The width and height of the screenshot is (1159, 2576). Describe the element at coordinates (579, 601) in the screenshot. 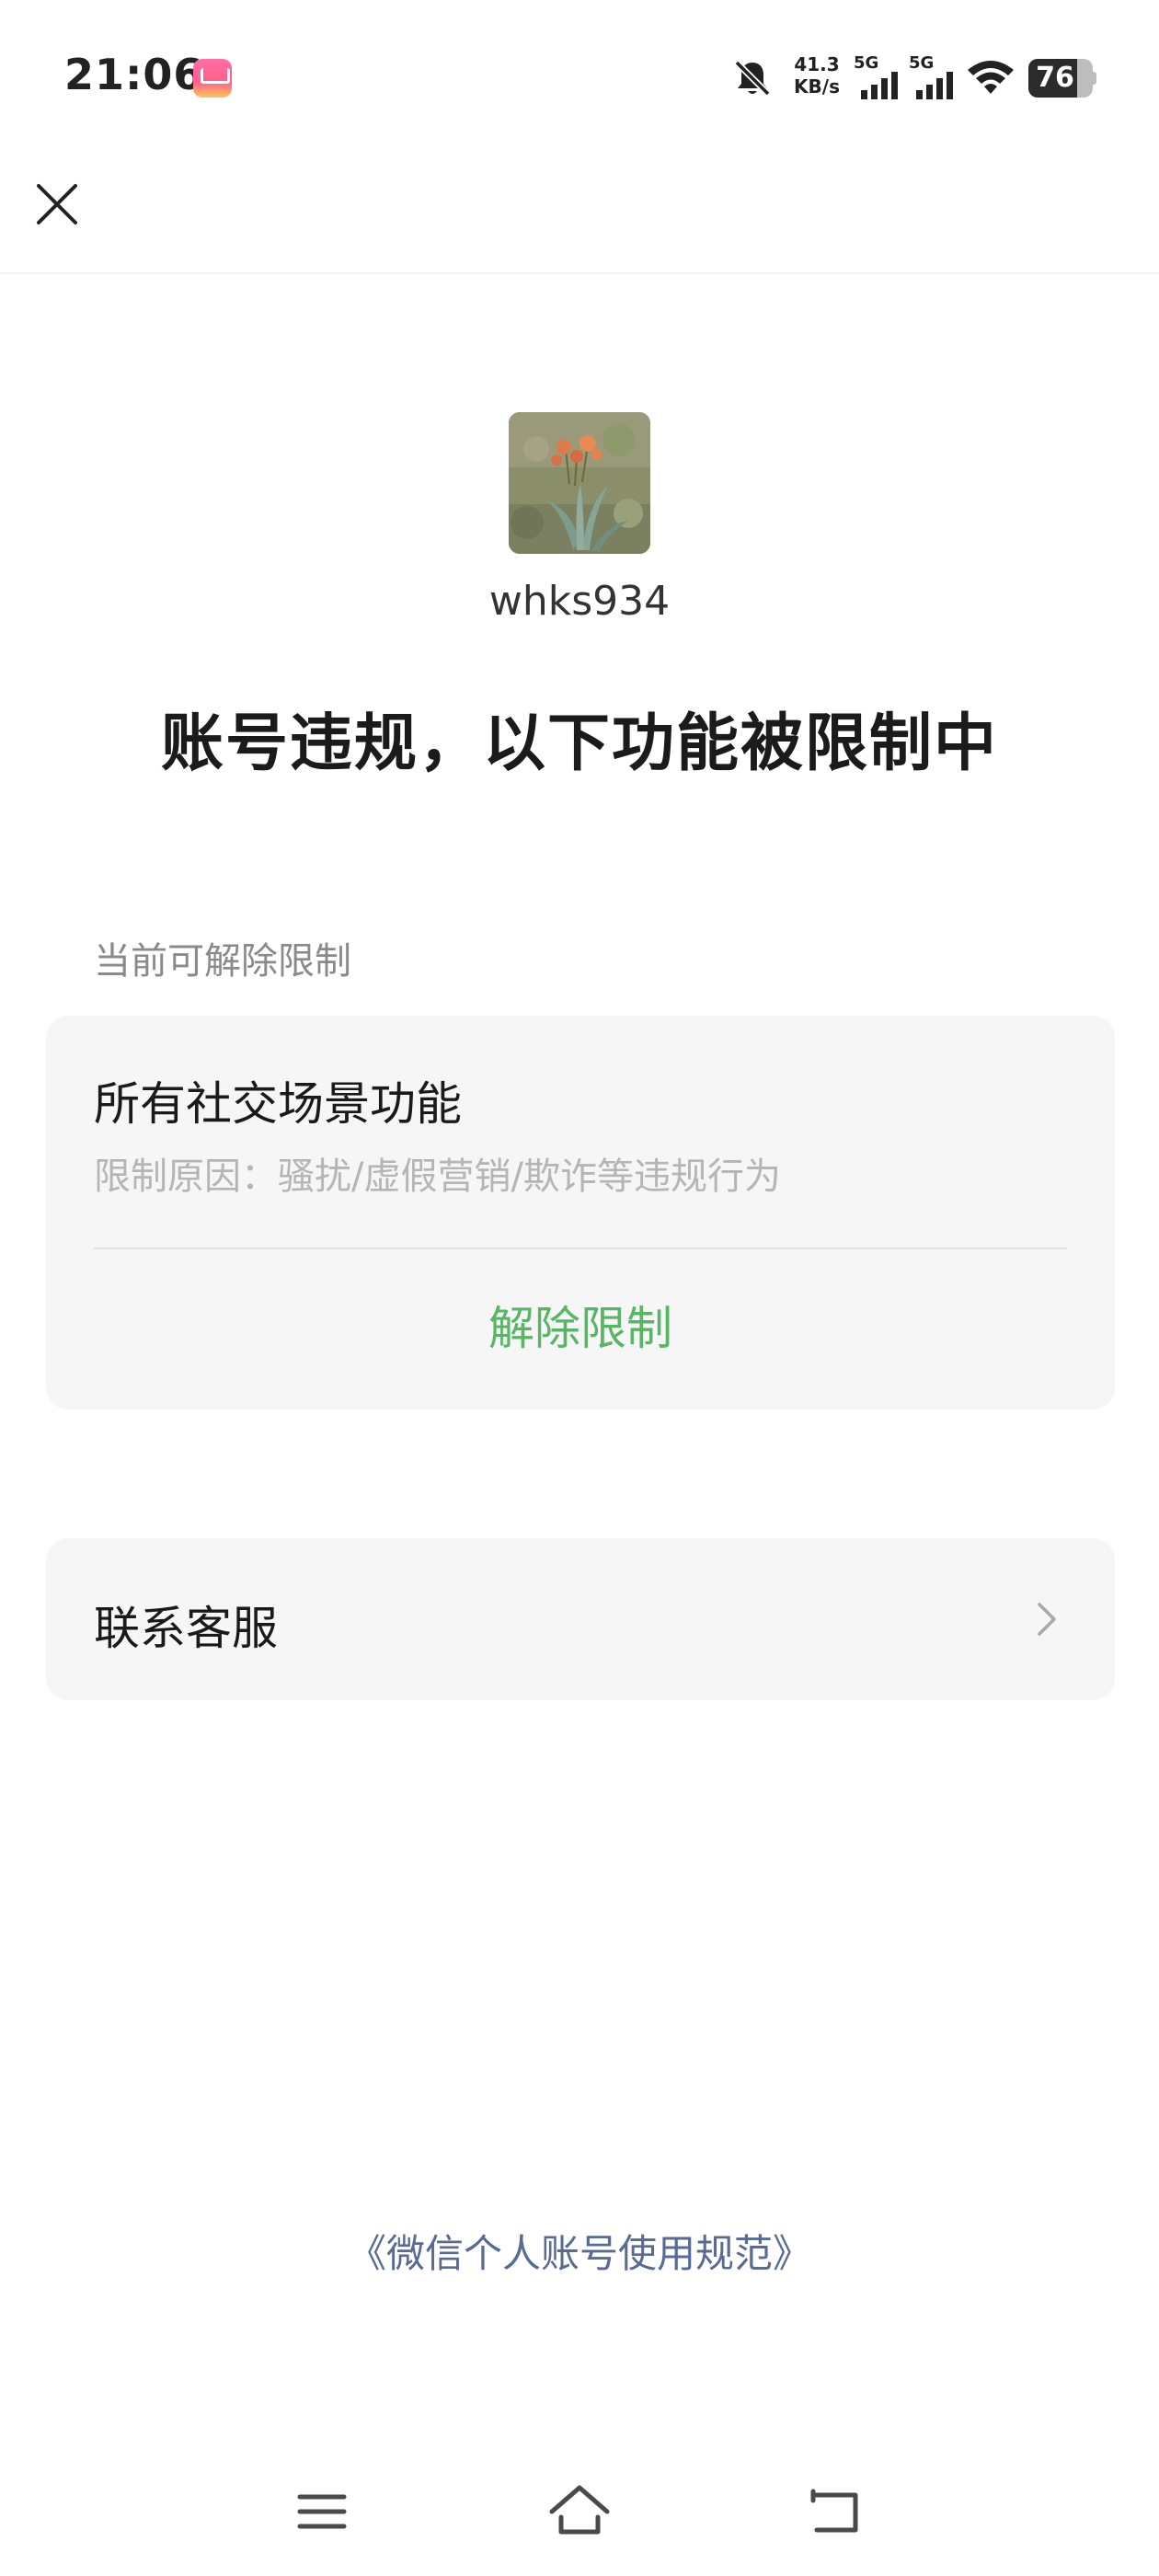

I see `username: whks934` at that location.